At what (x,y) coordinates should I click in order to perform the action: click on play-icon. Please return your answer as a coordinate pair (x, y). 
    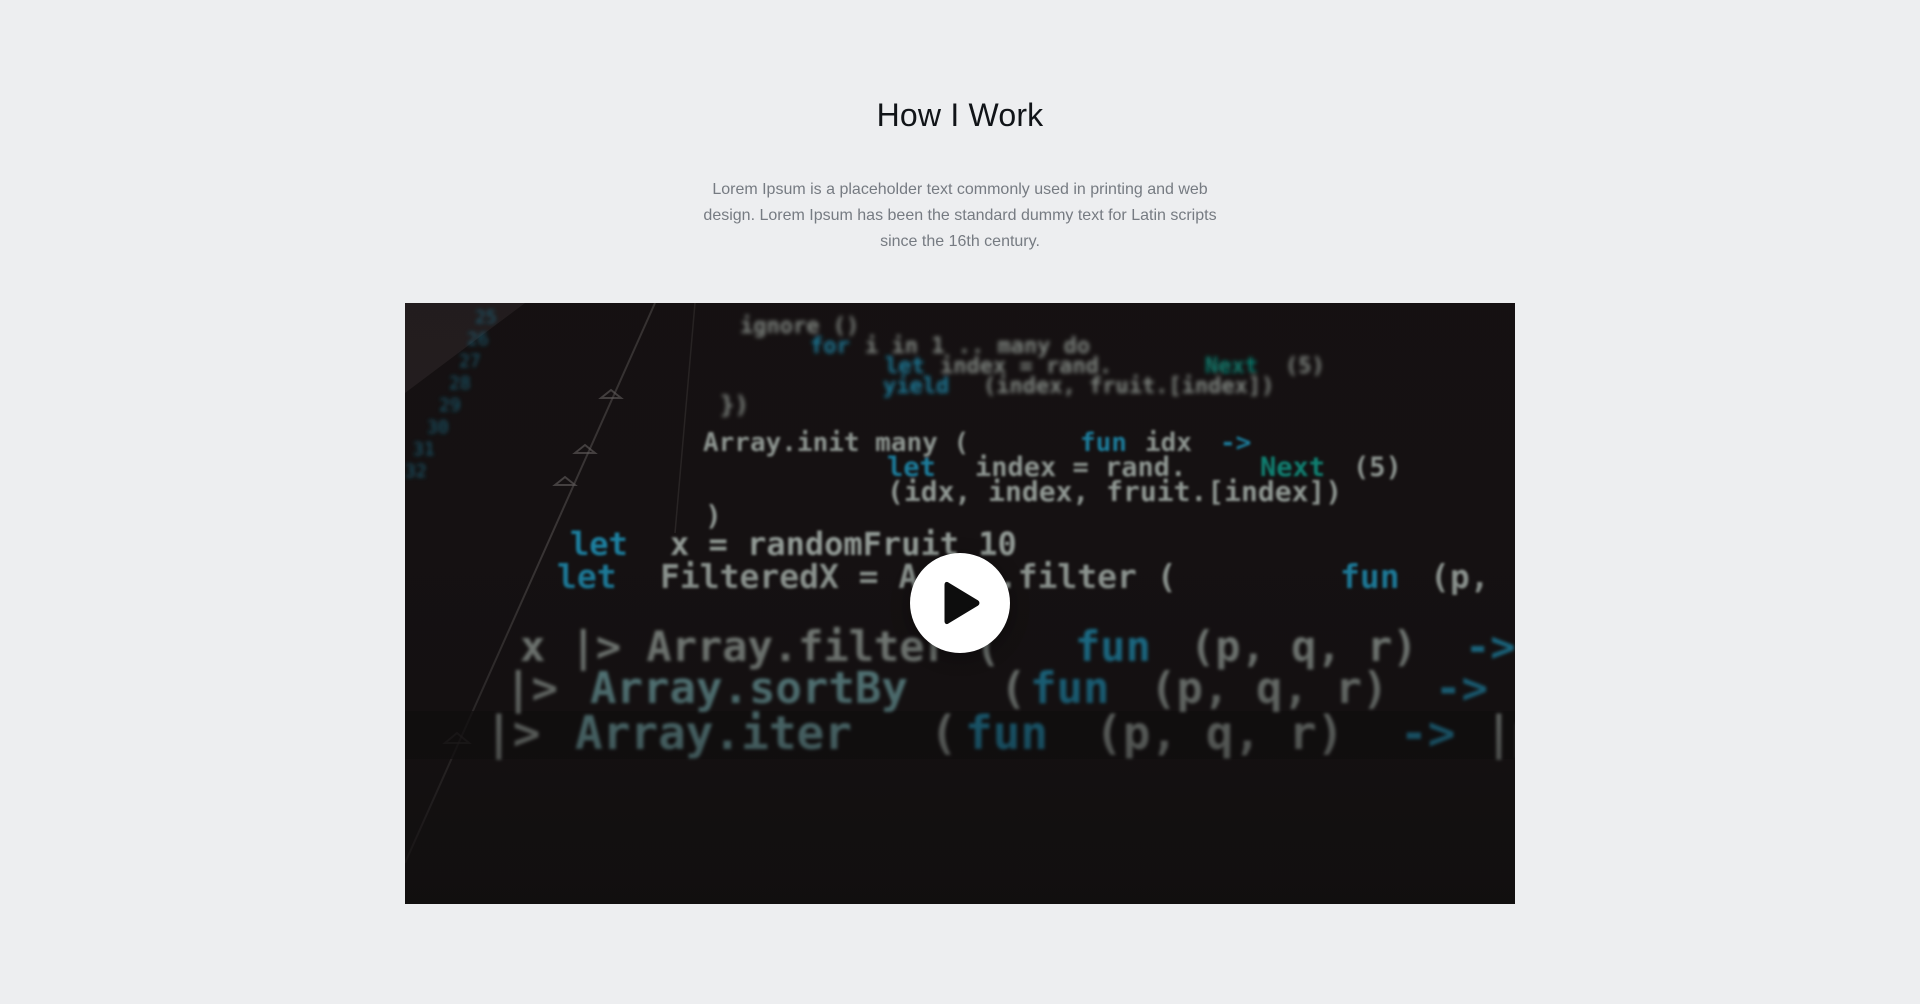
    Looking at the image, I should click on (962, 603).